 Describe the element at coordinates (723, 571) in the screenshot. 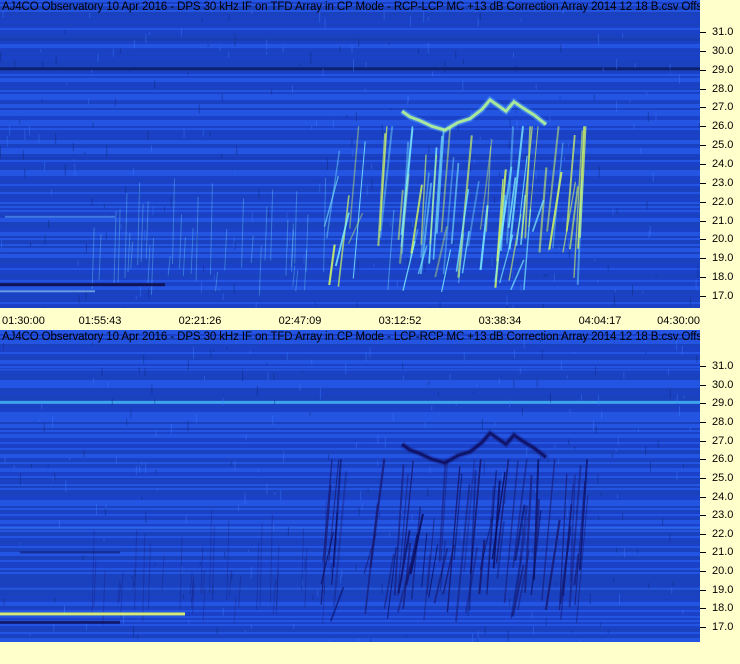

I see `frequency-tick-label: 20.0` at that location.